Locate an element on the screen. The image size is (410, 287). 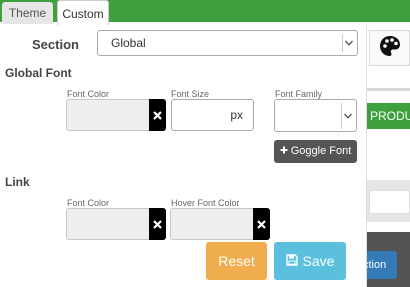
palette-icon is located at coordinates (390, 48).